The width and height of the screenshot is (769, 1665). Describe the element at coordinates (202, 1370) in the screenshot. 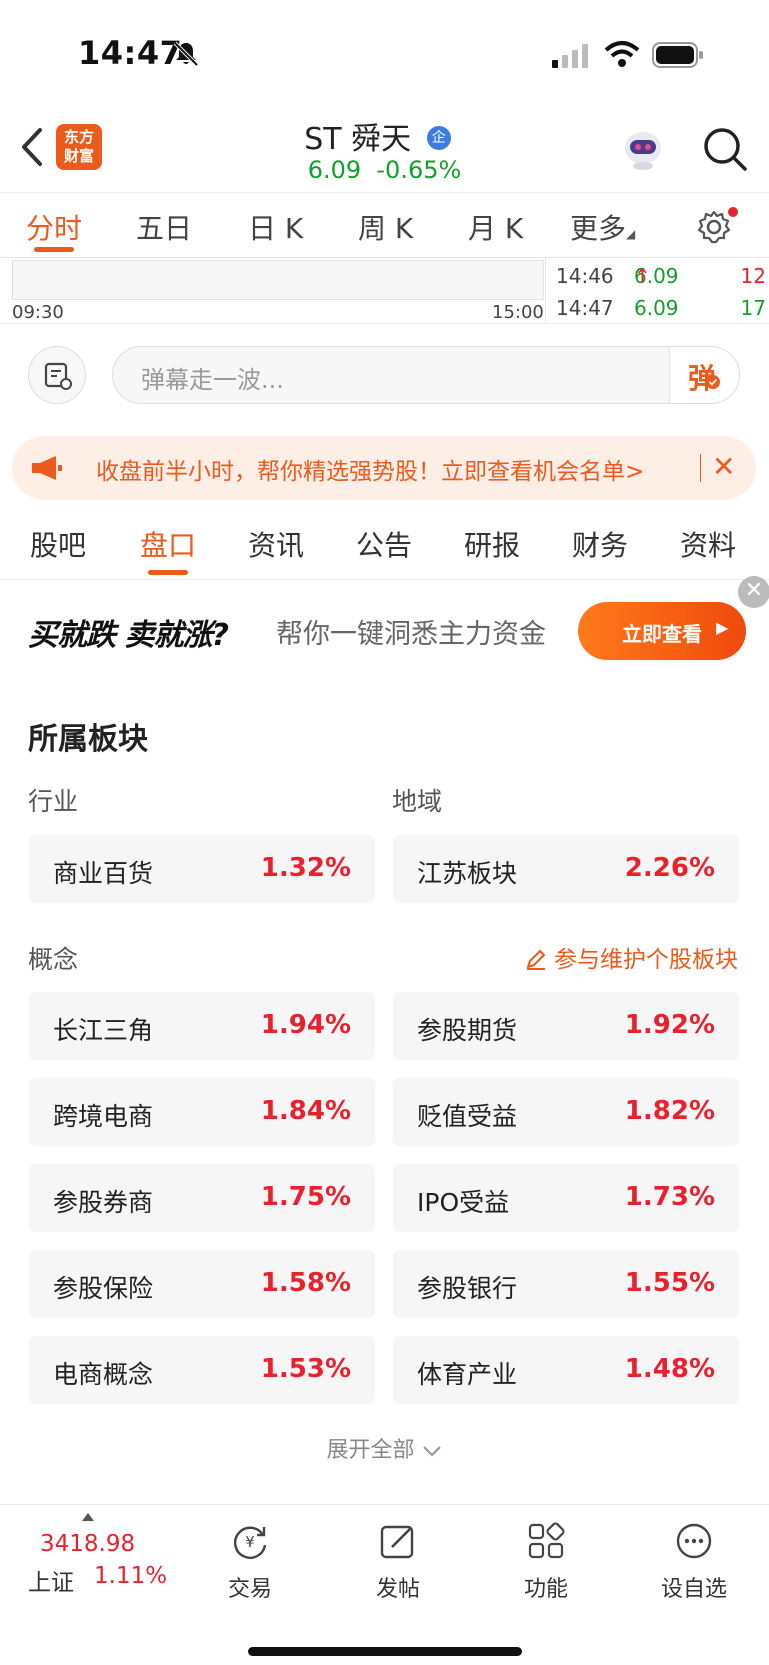

I see `sector-card-concept: 电商概念 1.53%` at that location.